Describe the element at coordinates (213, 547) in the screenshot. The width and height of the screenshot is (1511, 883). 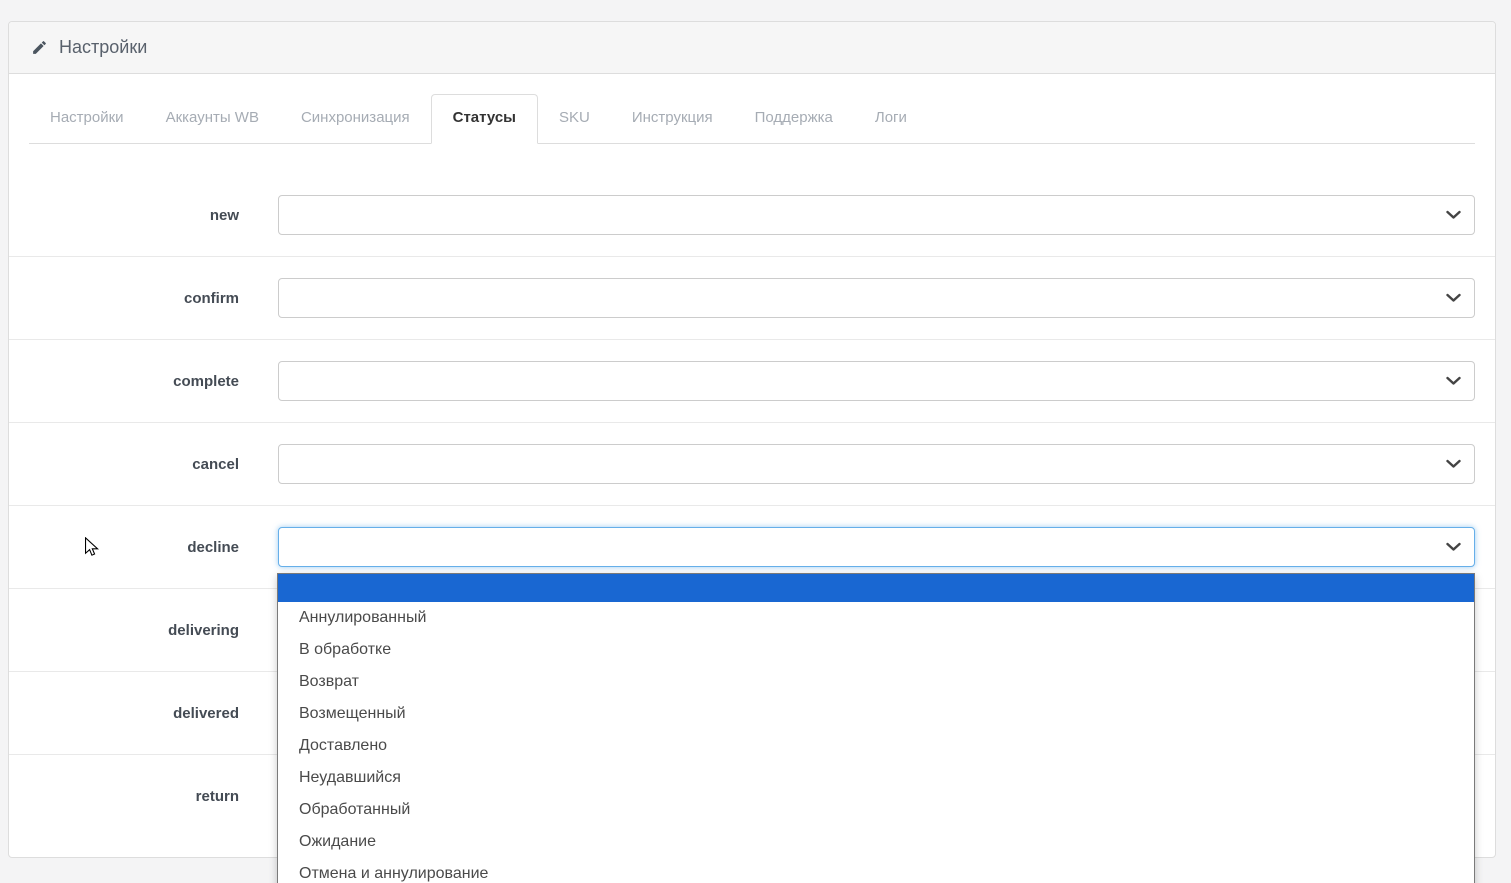
I see `field-label-decline: decline` at that location.